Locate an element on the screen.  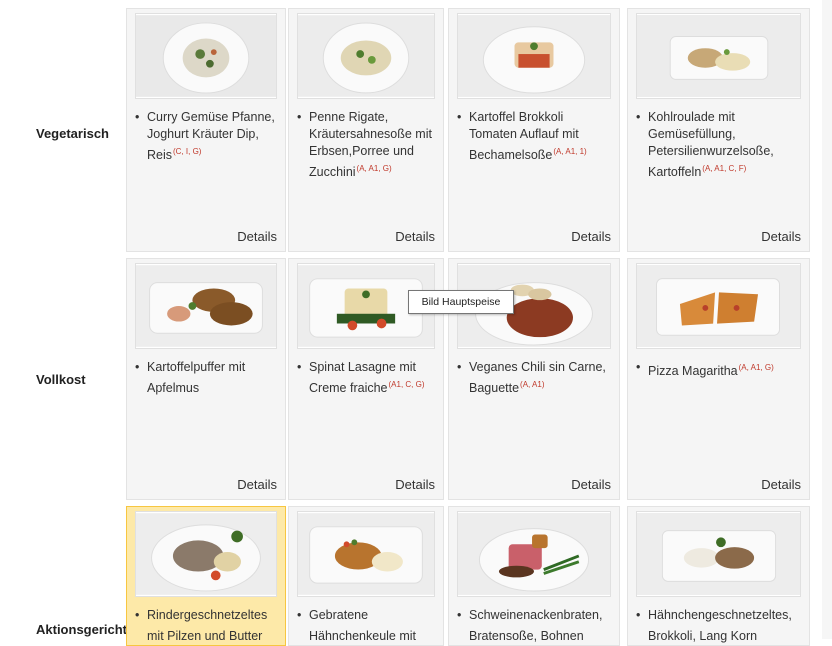
dish-card: • Pizza Magaritha(A, A1, G) Details is located at coordinates (718, 379).